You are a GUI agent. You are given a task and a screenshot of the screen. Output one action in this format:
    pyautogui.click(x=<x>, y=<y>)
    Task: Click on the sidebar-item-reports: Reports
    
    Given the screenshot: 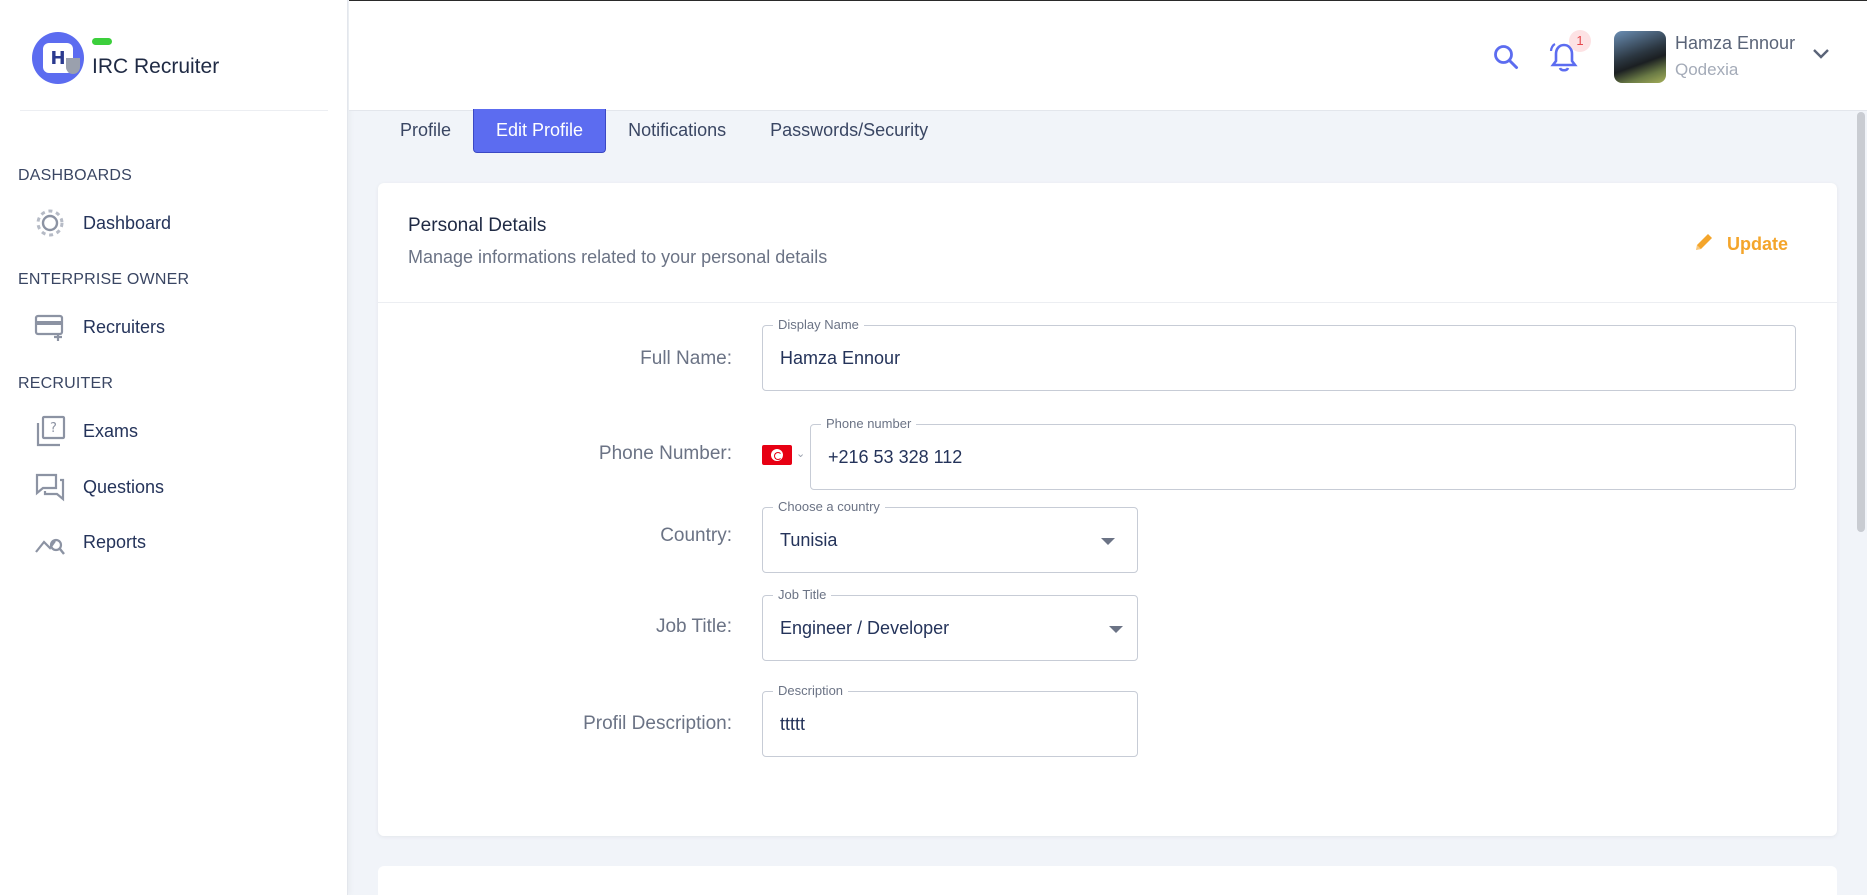 What is the action you would take?
    pyautogui.click(x=90, y=542)
    